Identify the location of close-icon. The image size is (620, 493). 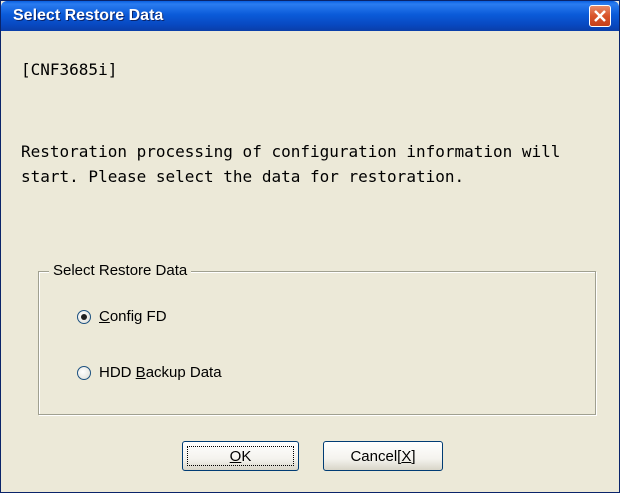
(600, 16).